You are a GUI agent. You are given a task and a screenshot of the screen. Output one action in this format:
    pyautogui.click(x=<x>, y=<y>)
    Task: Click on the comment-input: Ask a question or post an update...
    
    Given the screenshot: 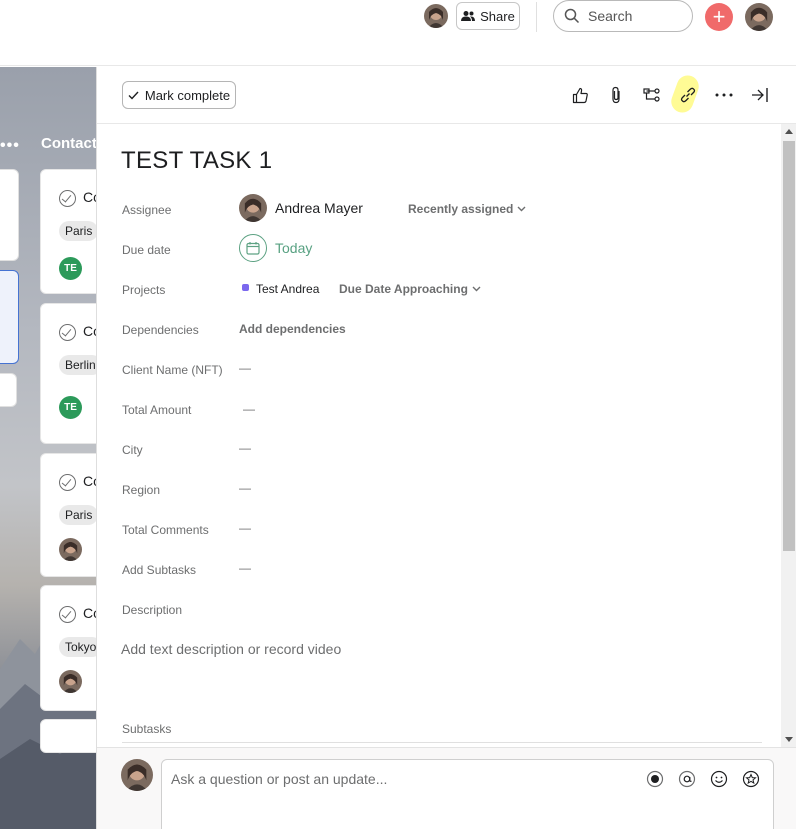 What is the action you would take?
    pyautogui.click(x=467, y=794)
    